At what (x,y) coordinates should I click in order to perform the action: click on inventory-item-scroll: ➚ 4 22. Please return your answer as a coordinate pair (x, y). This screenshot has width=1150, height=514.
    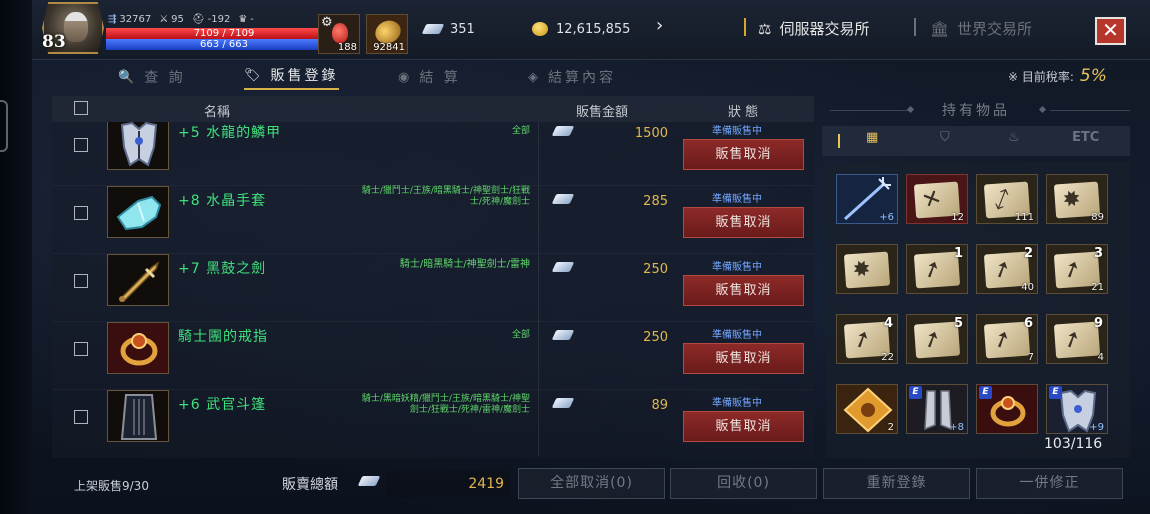
    Looking at the image, I should click on (867, 339).